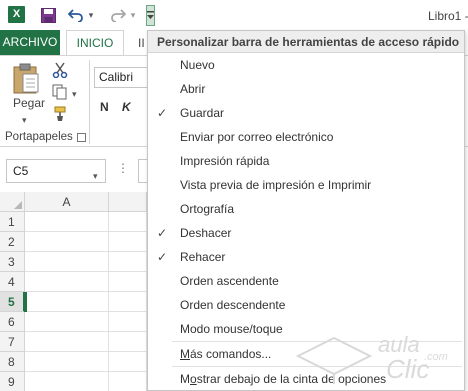 The image size is (468, 391). I want to click on menu-item-email: Enviar por correo electrónico, so click(306, 137).